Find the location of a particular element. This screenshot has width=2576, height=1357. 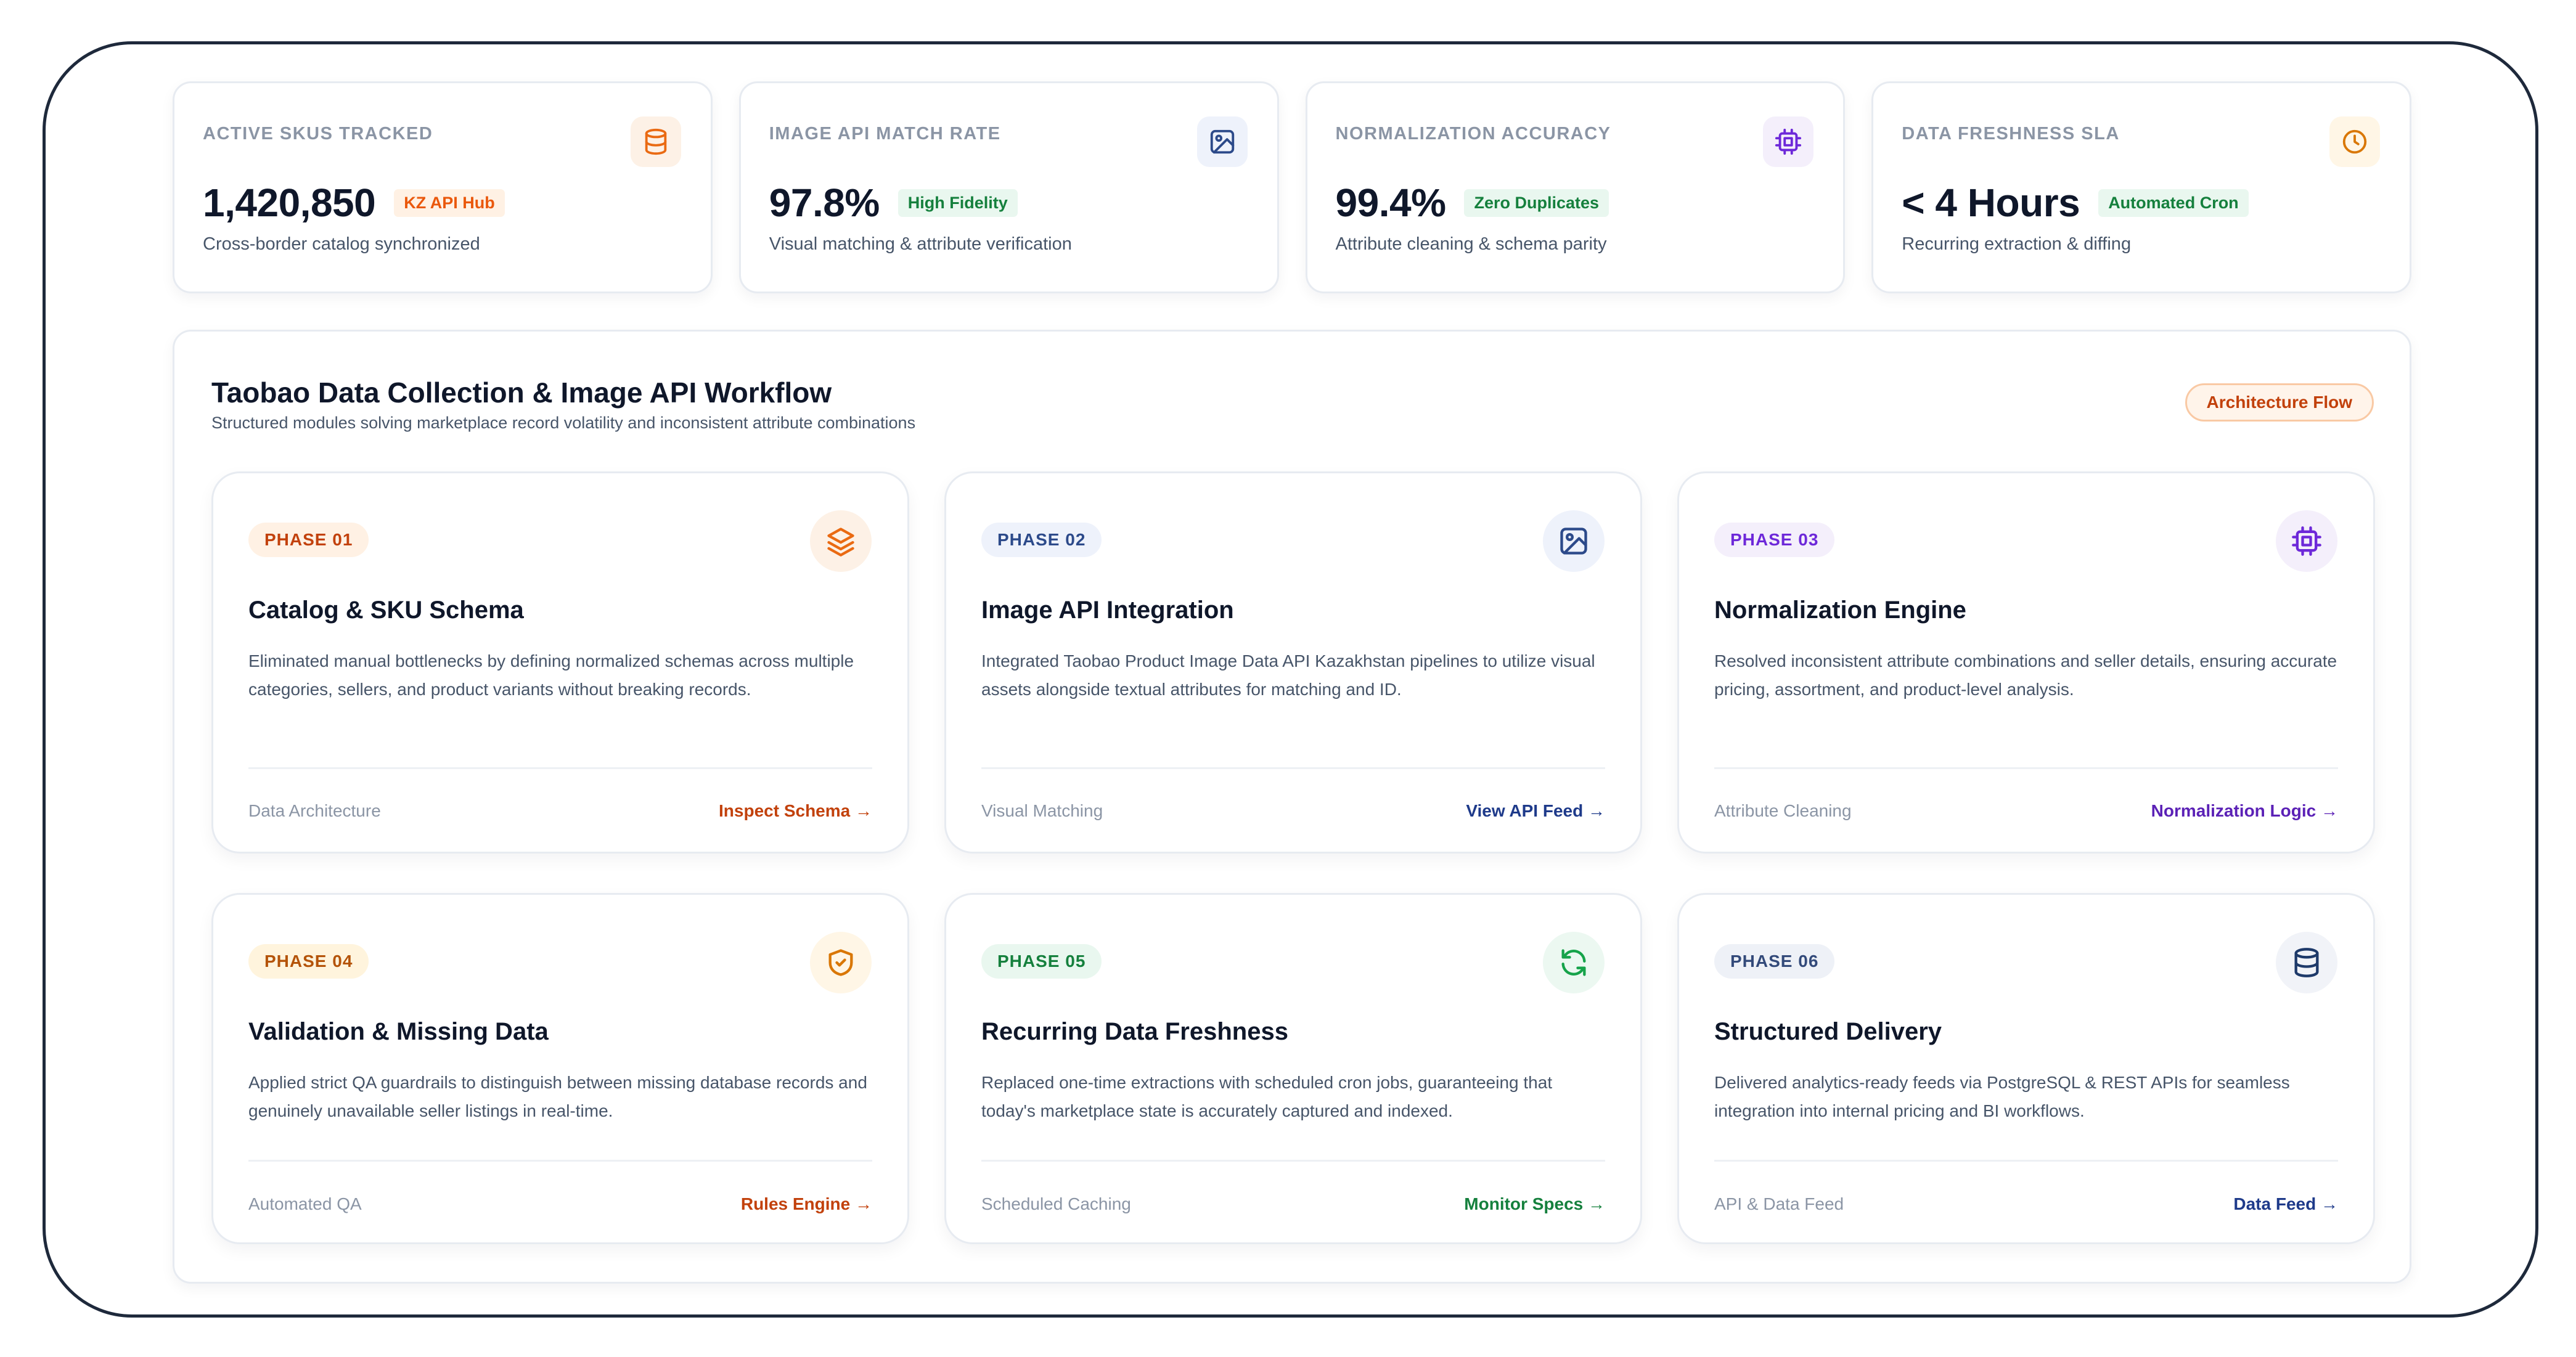

stat-tag: Automated Cron is located at coordinates (2173, 203).